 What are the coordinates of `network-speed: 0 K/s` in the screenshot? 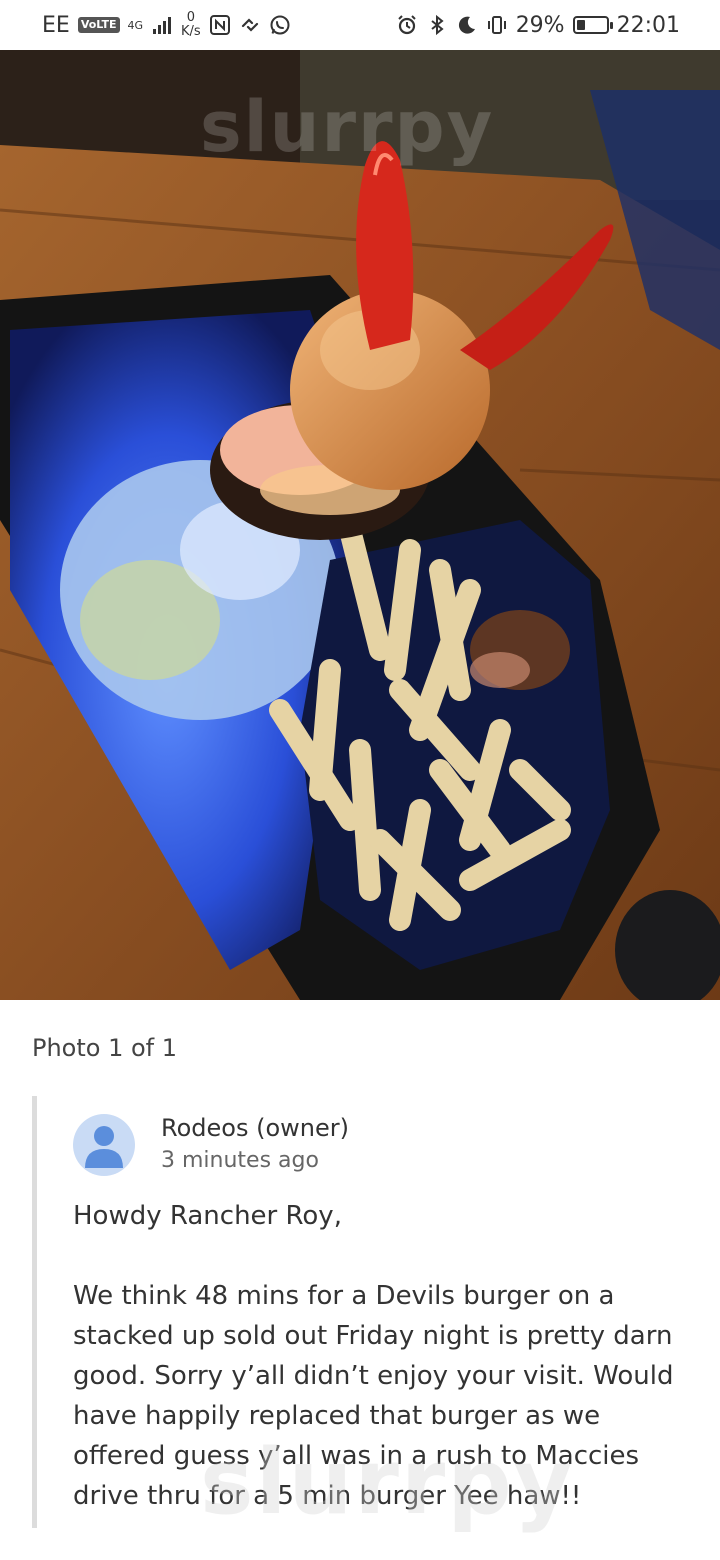 It's located at (191, 25).